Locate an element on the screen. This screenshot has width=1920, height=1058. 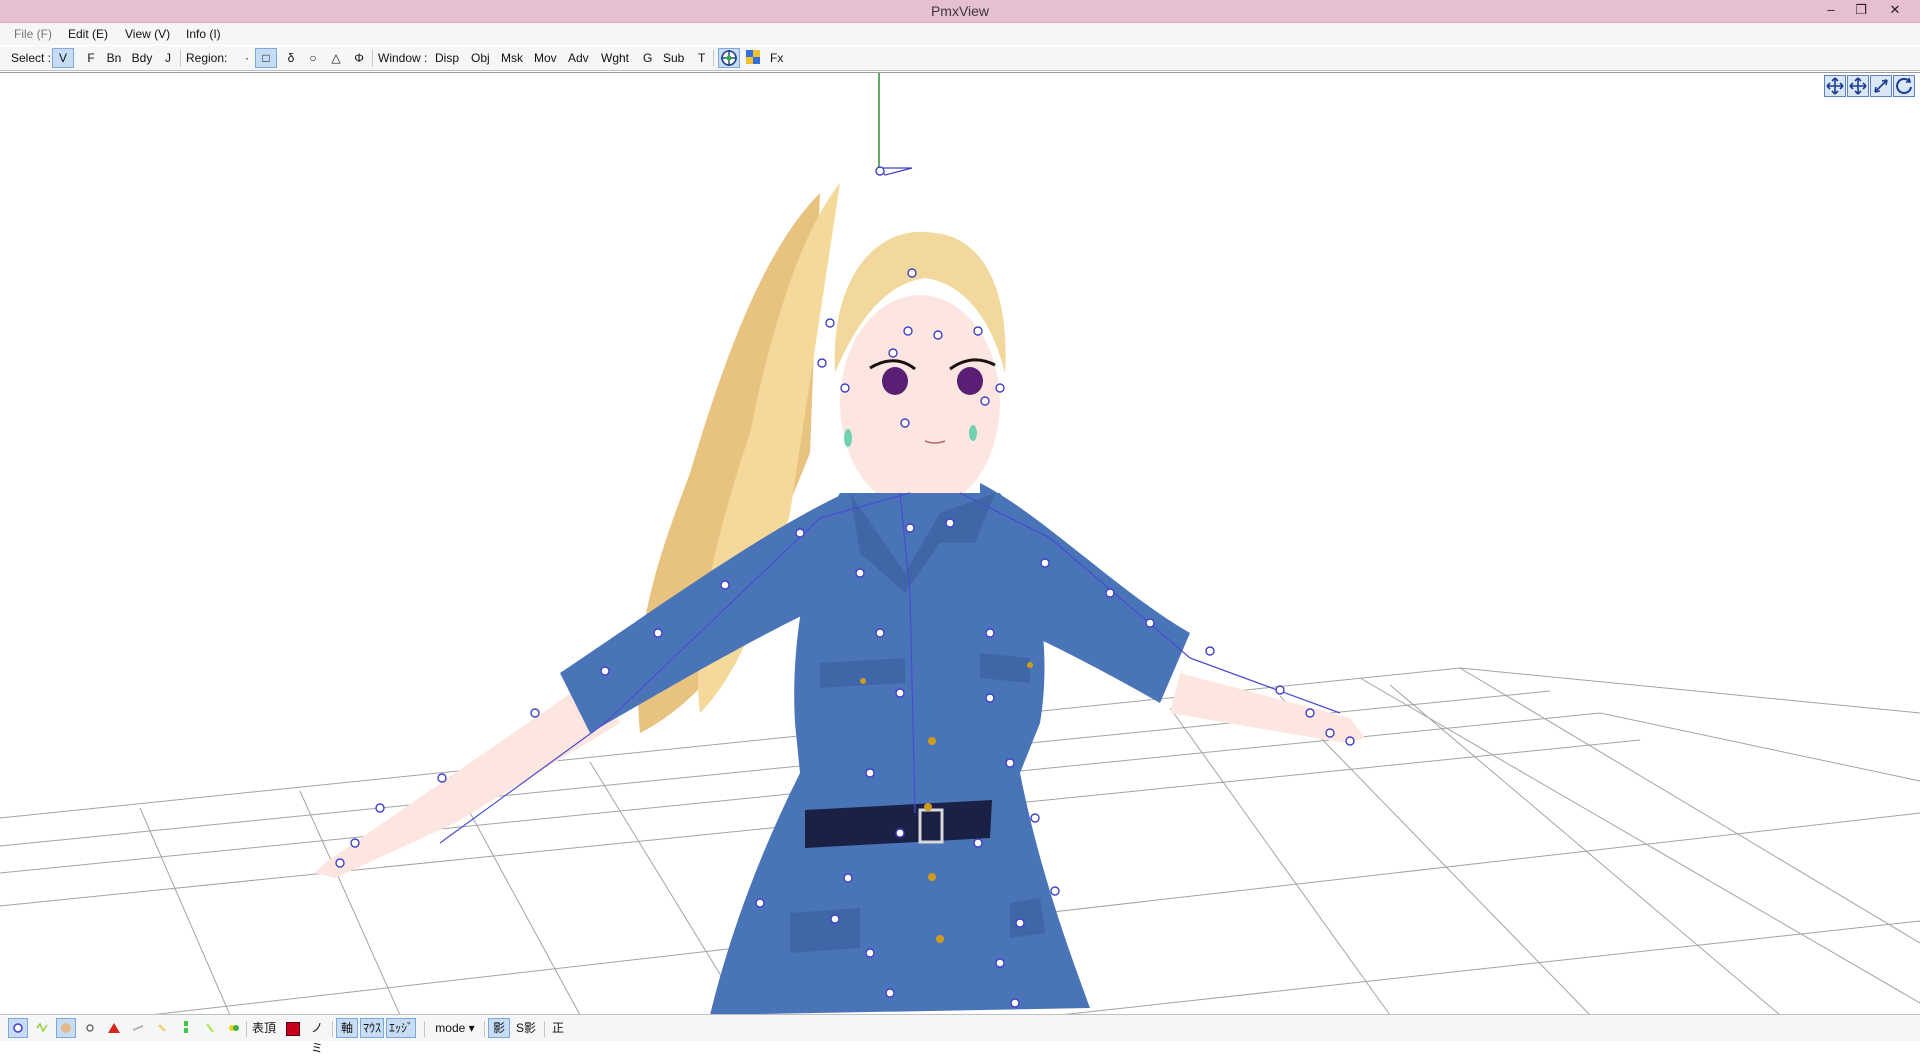
shadow-toggle: 影 is located at coordinates (499, 1028).